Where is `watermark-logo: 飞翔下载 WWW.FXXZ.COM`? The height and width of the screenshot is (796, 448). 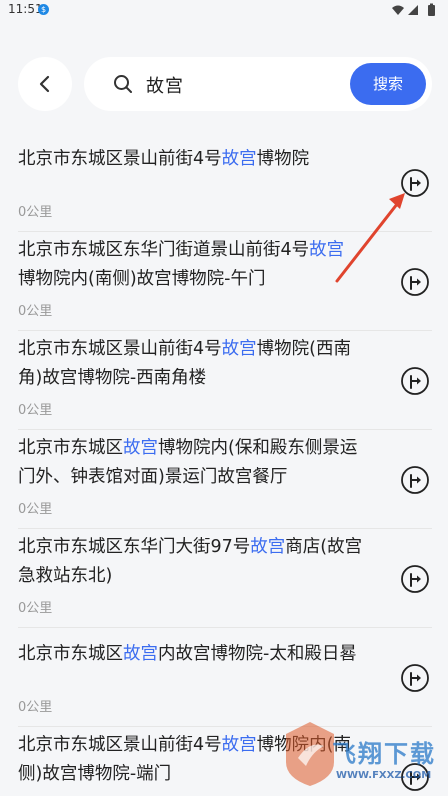
watermark-logo: 飞翔下载 WWW.FXXZ.COM is located at coordinates (364, 751).